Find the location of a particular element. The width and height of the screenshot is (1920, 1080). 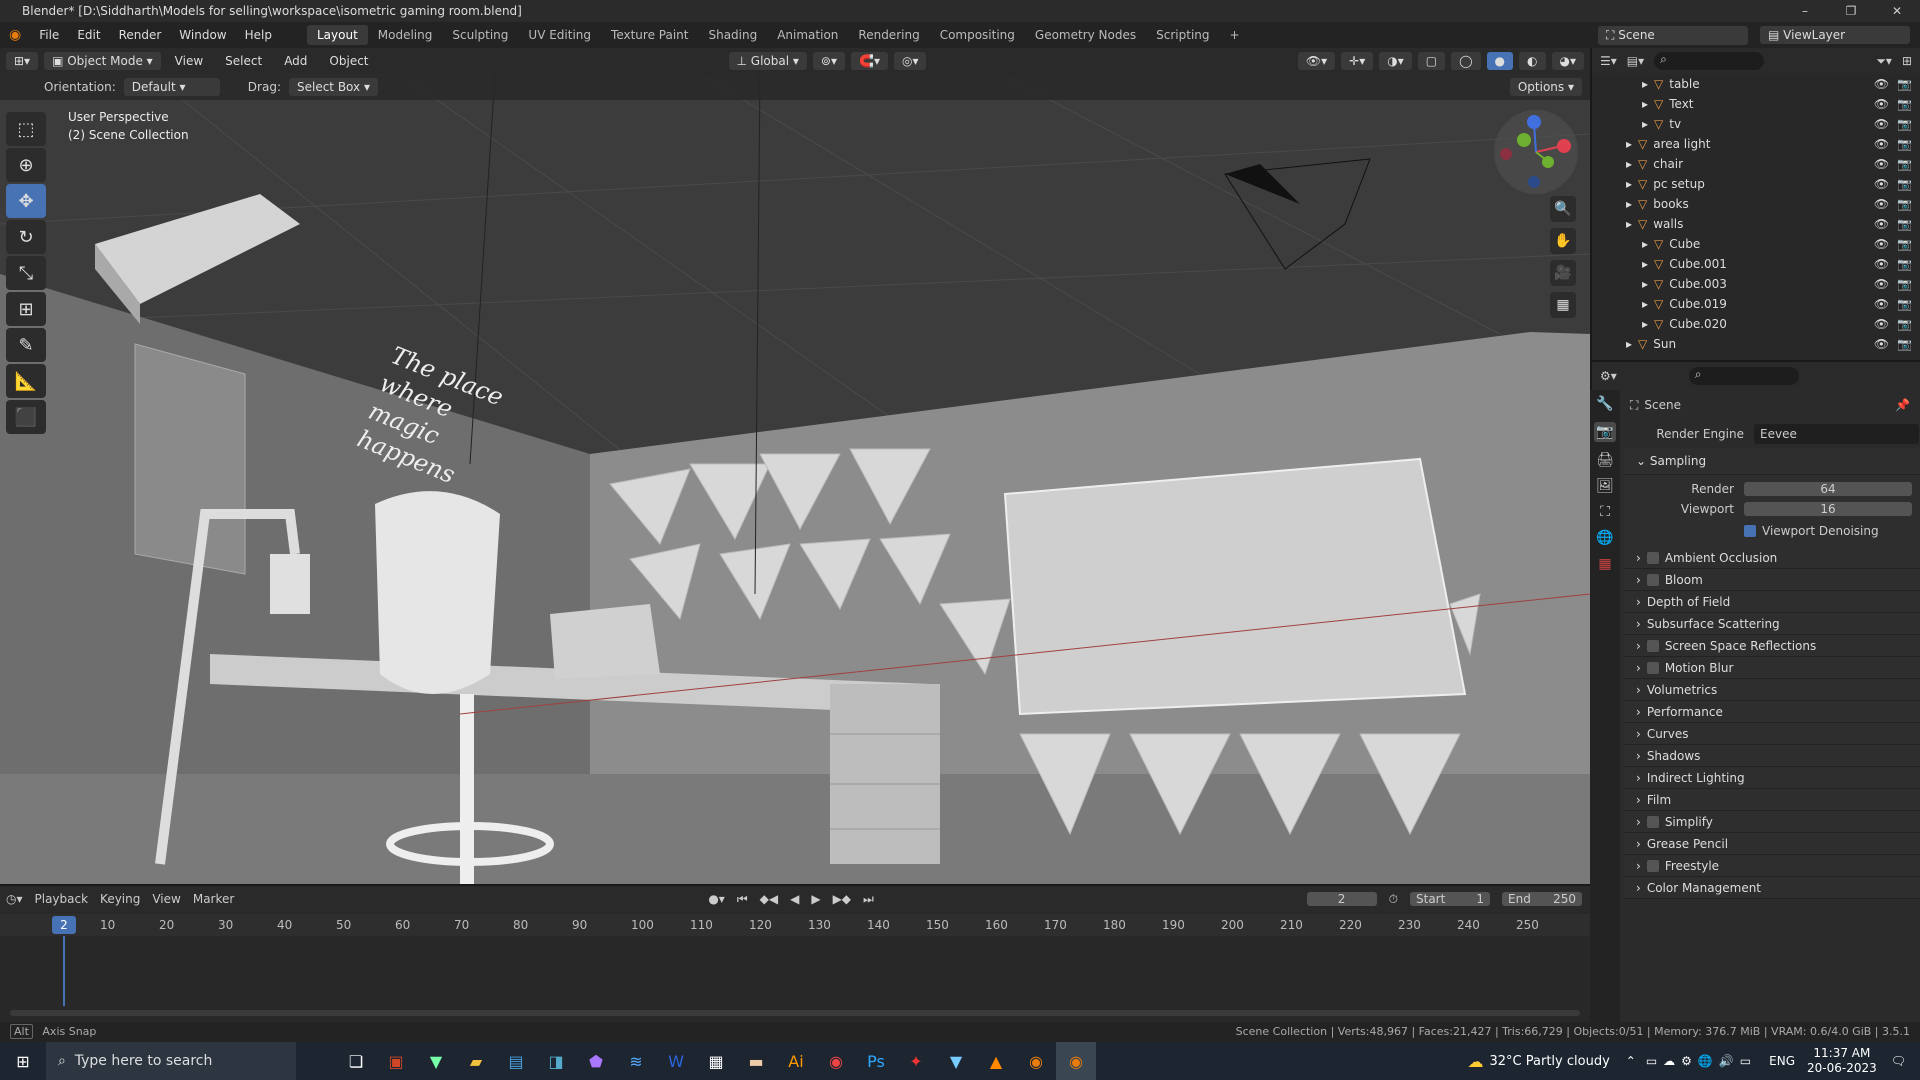

tab-geometry-nodes: Geometry Nodes is located at coordinates (1085, 35).